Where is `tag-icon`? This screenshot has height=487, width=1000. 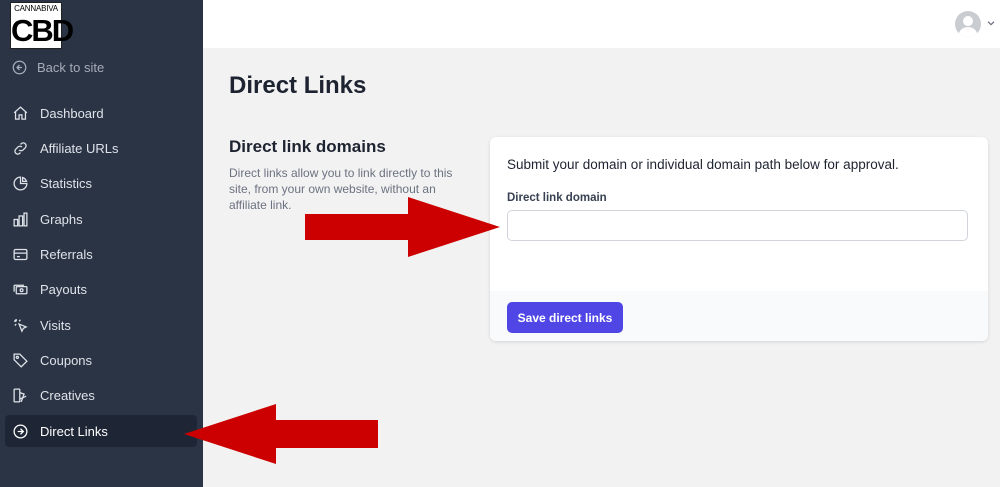
tag-icon is located at coordinates (20, 360).